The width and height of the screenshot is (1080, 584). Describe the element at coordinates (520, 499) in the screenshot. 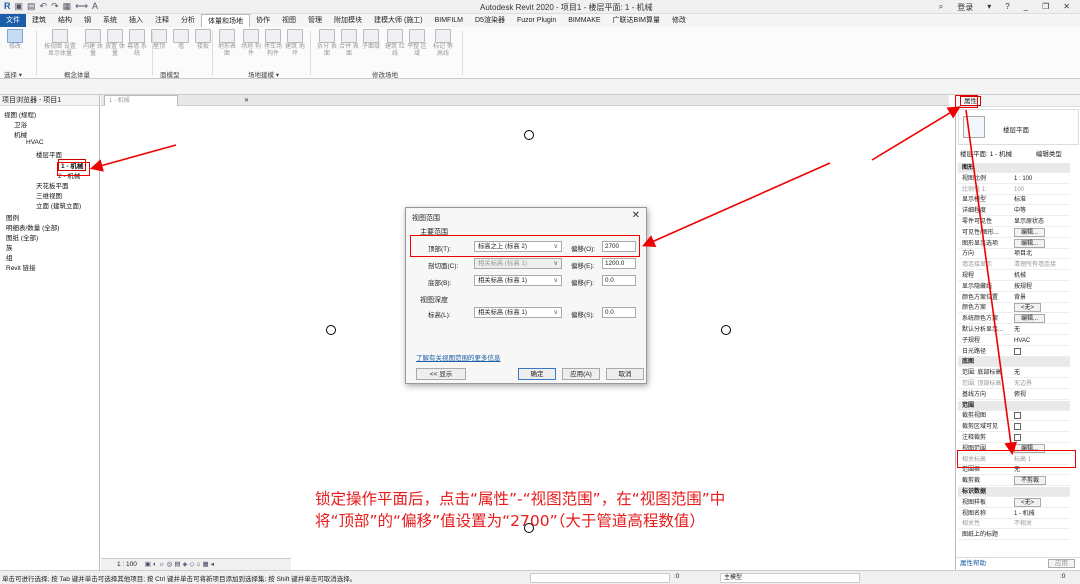

I see `caption-line-1: 锁定操作平面后，点击“属性”-“视图范围”，在“视图范围”中` at that location.